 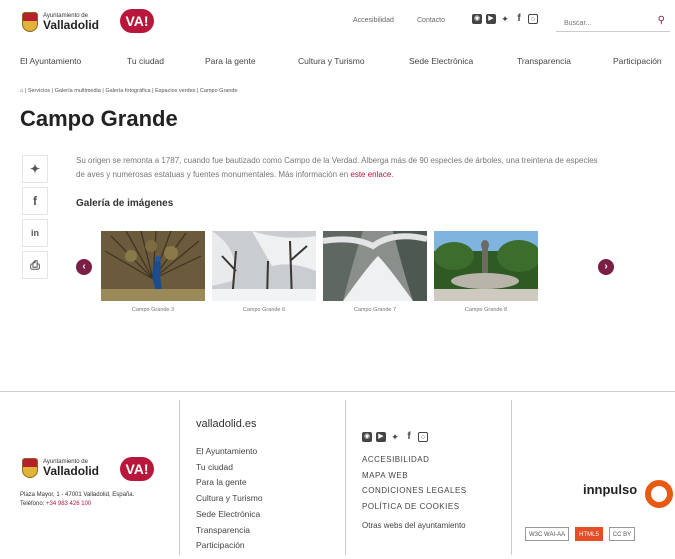 I want to click on gallery-image-fountain, so click(x=486, y=266).